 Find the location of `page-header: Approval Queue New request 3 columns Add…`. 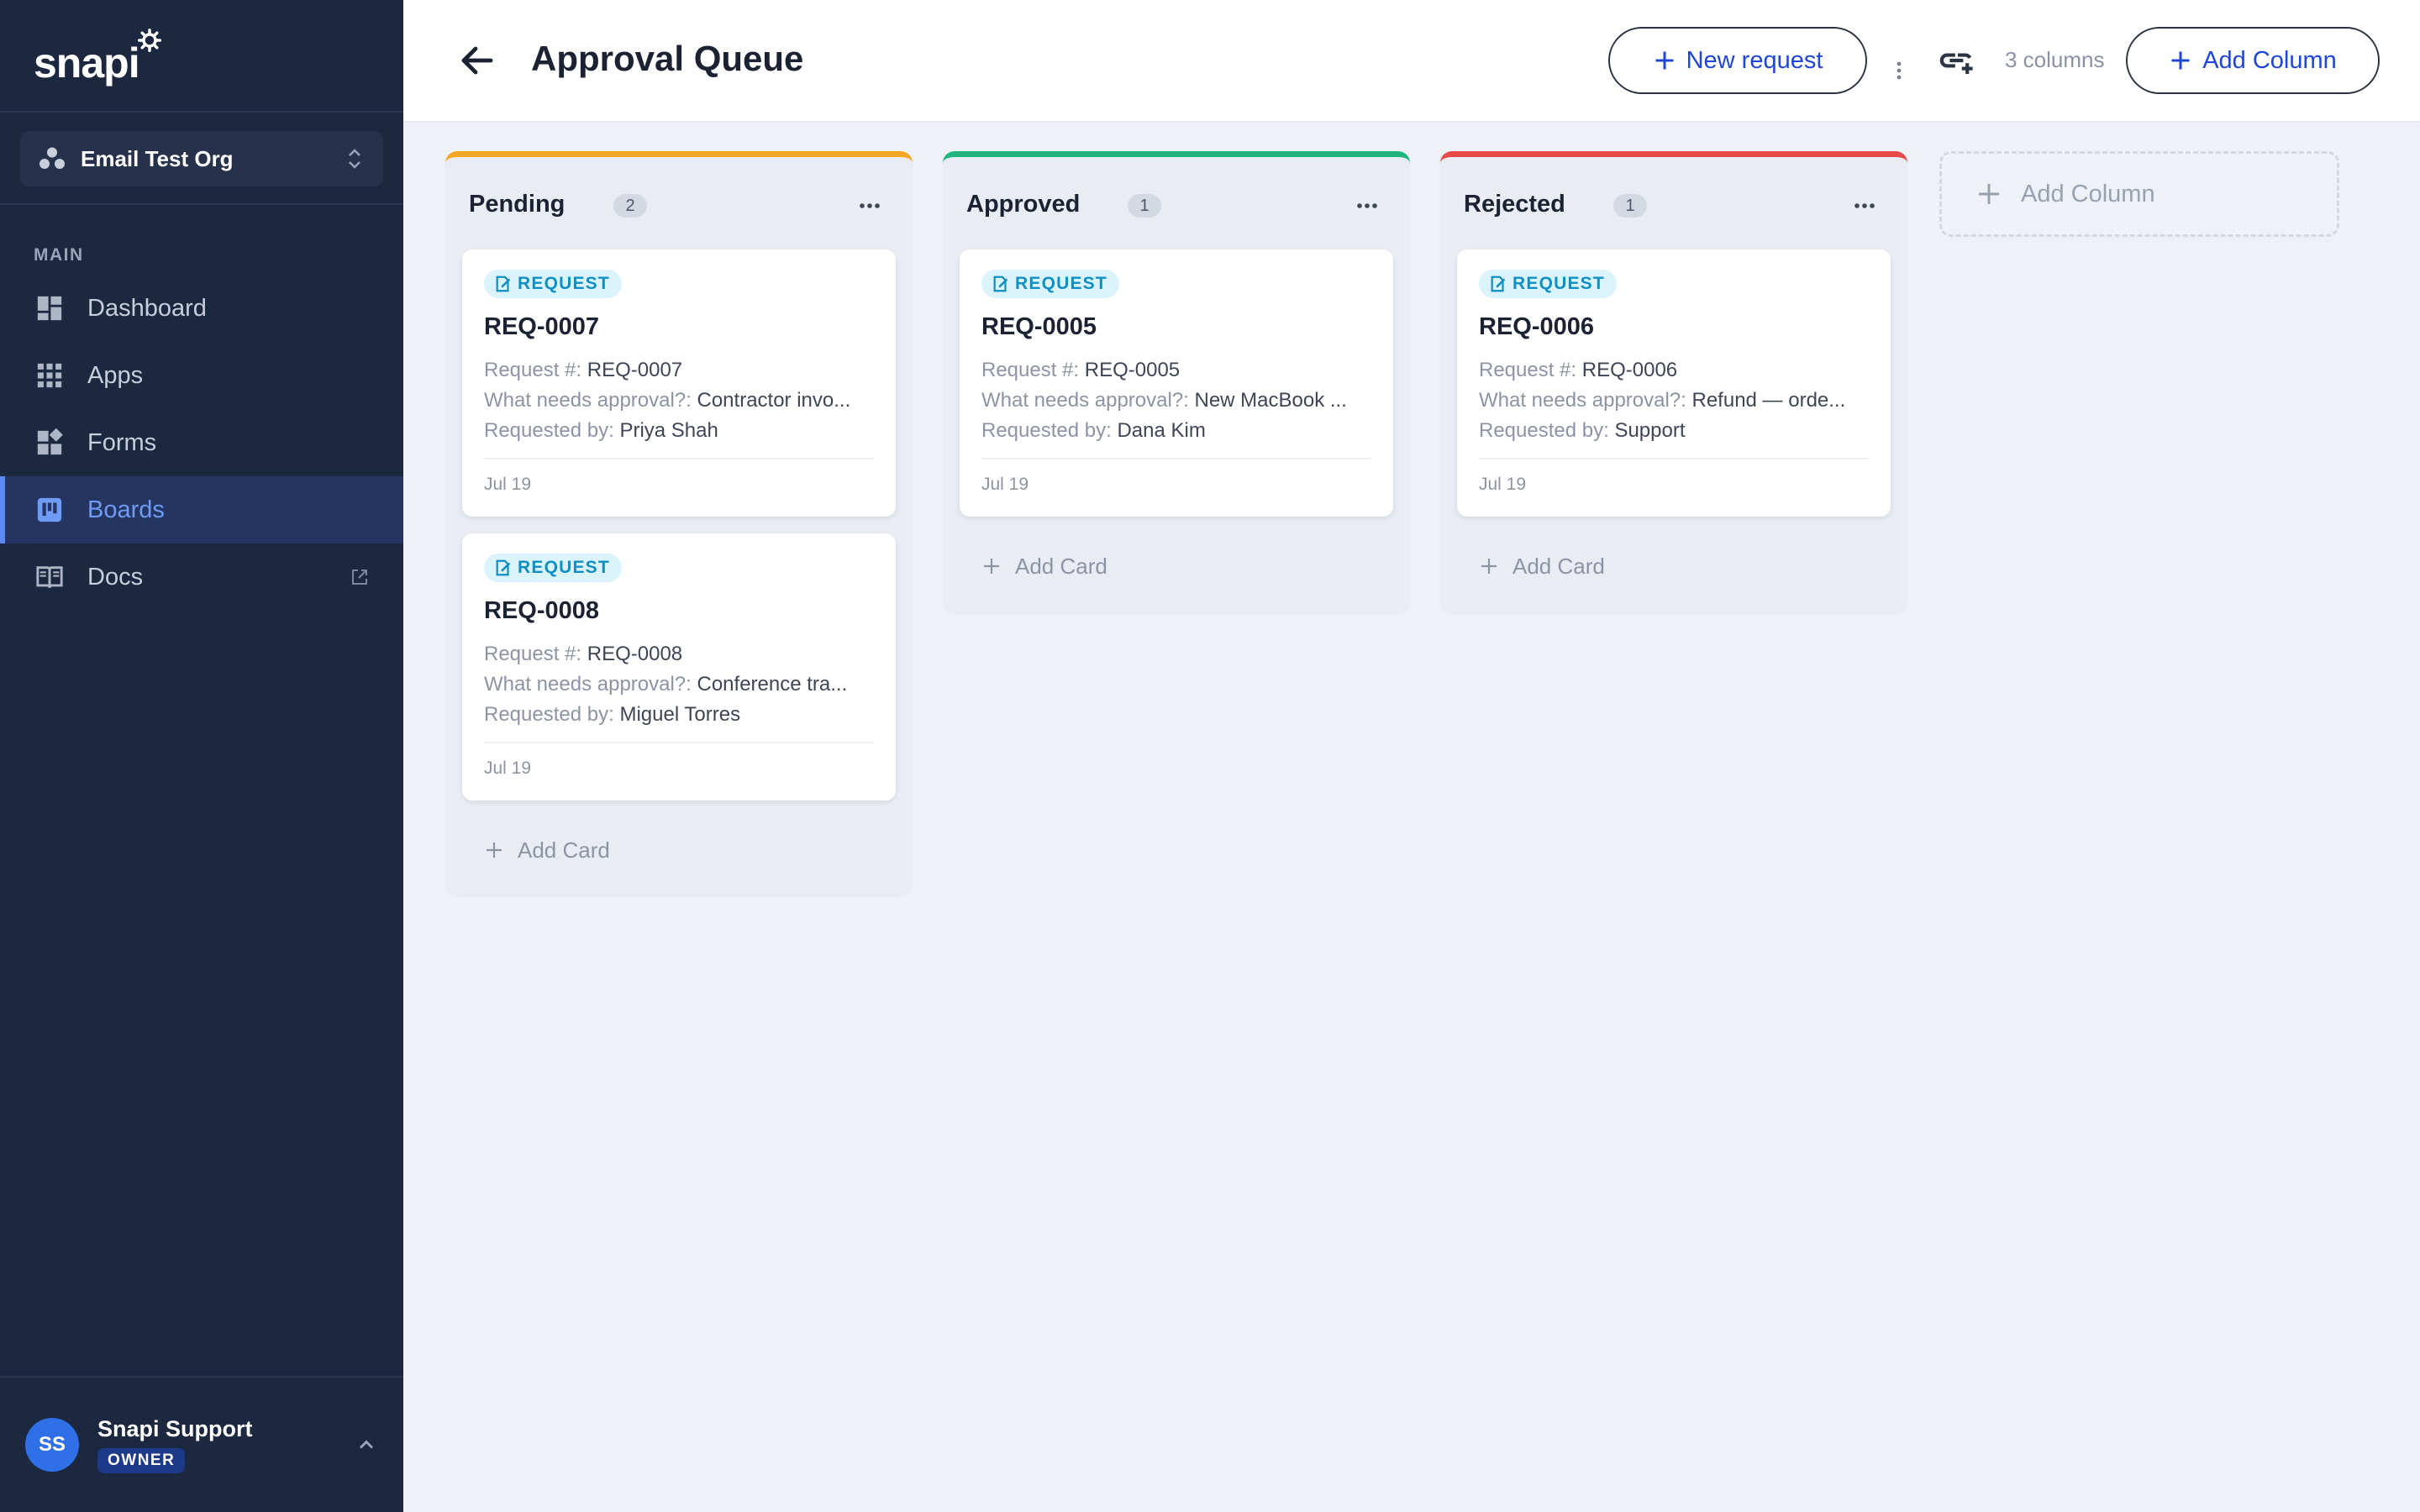

page-header: Approval Queue New request 3 columns Add… is located at coordinates (1411, 61).